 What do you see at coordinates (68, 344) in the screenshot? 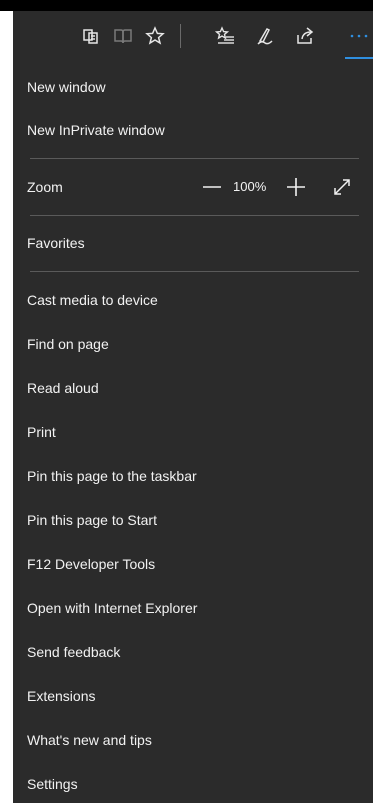
I see `menu-item-find-on-page: Find on page` at bounding box center [68, 344].